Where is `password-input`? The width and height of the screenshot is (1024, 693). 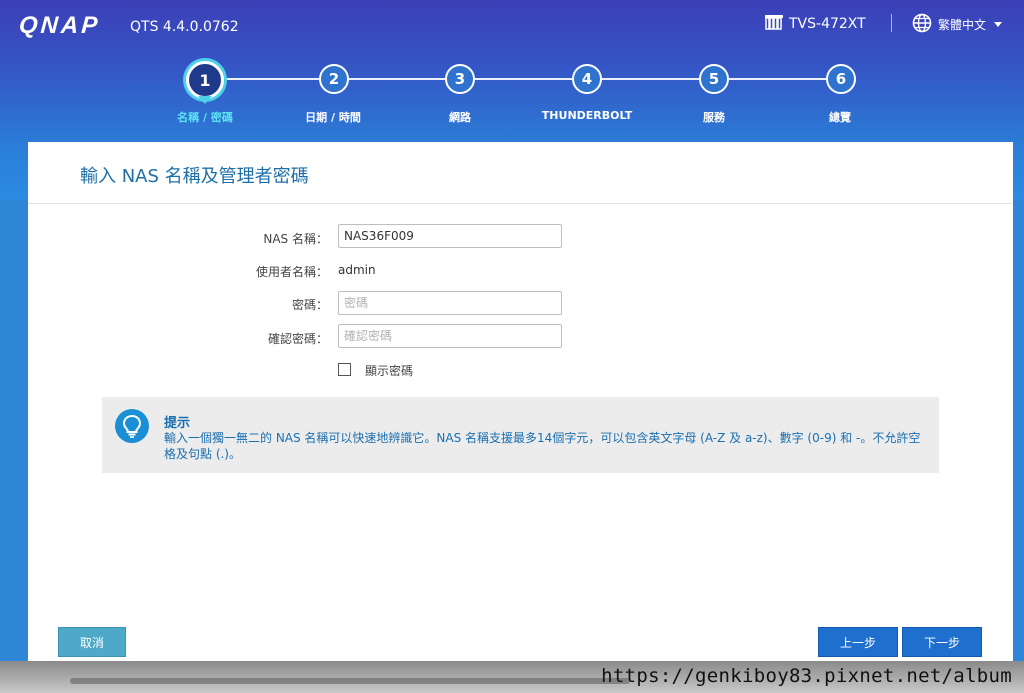
password-input is located at coordinates (450, 303).